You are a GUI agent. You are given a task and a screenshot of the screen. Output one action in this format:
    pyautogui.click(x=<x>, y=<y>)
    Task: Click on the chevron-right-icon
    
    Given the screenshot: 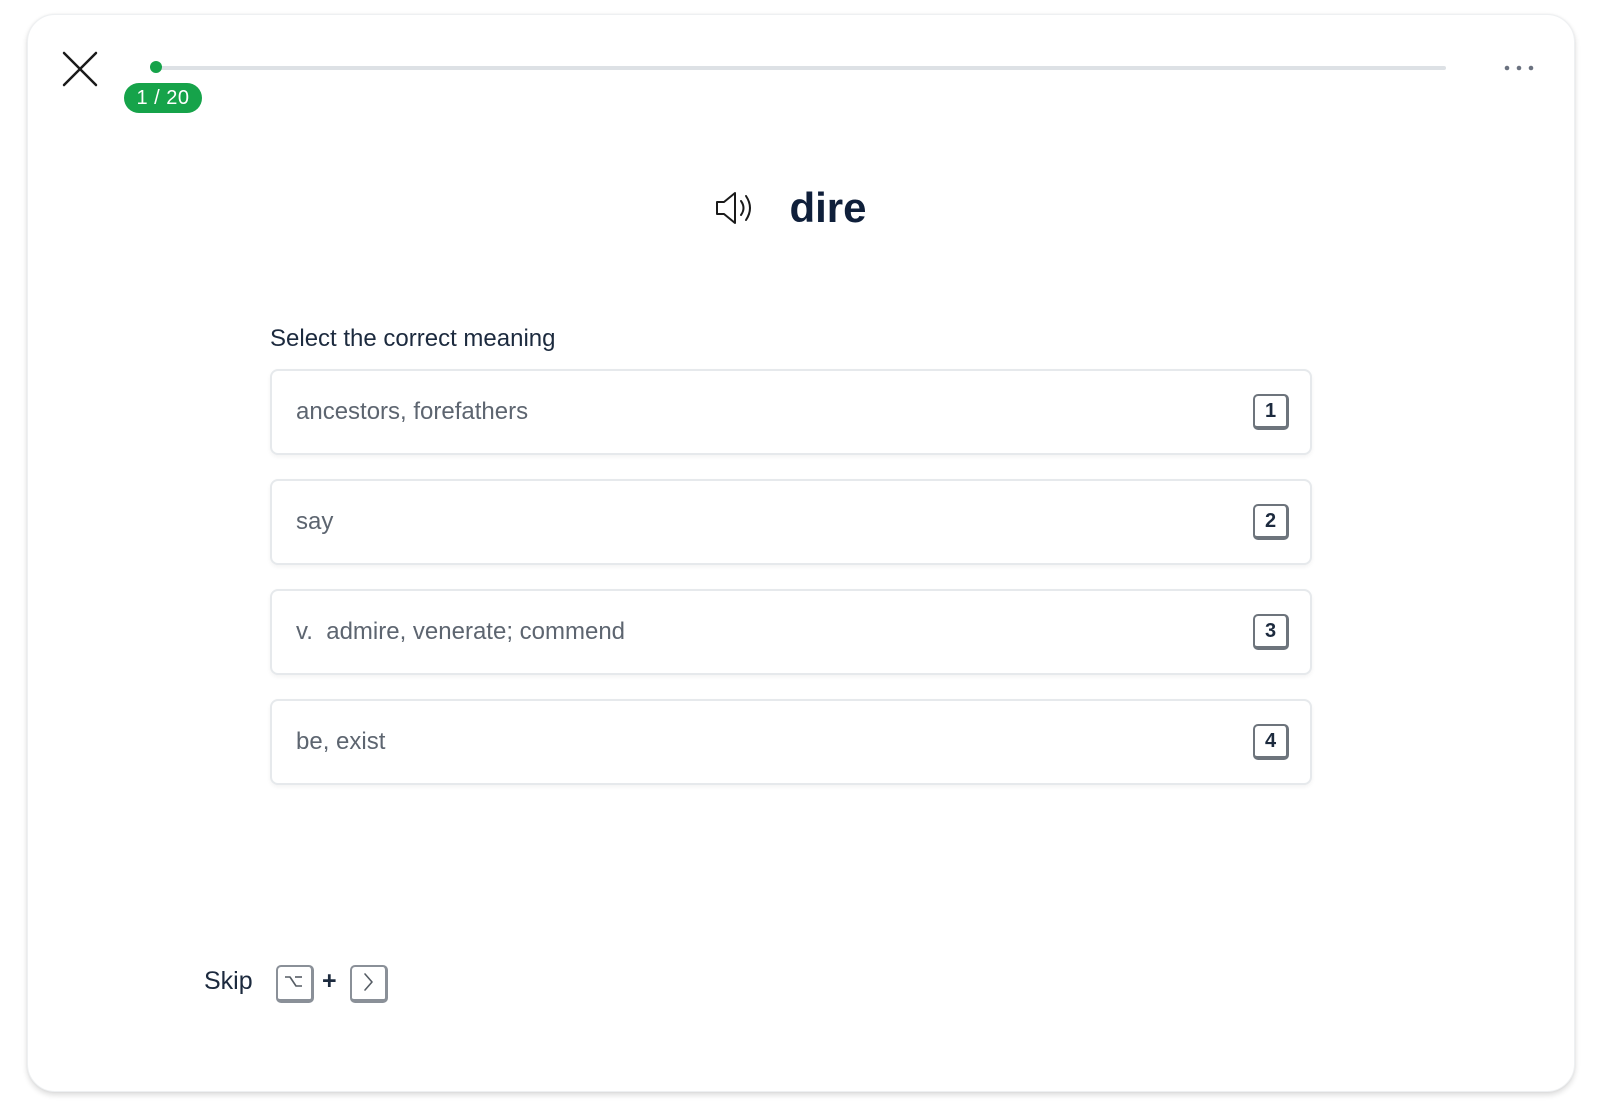 What is the action you would take?
    pyautogui.click(x=368, y=982)
    